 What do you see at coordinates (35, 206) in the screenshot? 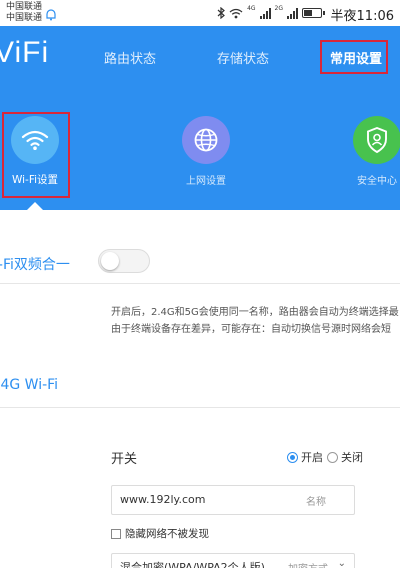
I see `active-pointer` at bounding box center [35, 206].